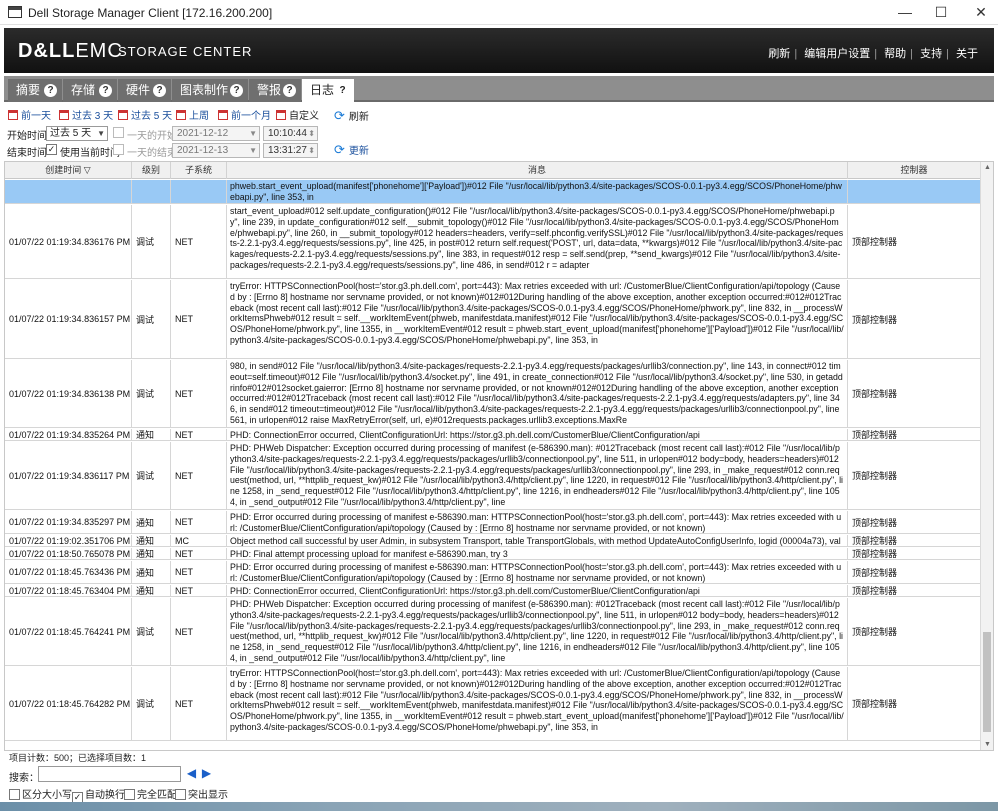 The image size is (998, 811). I want to click on header-link-help: 帮助, so click(895, 54).